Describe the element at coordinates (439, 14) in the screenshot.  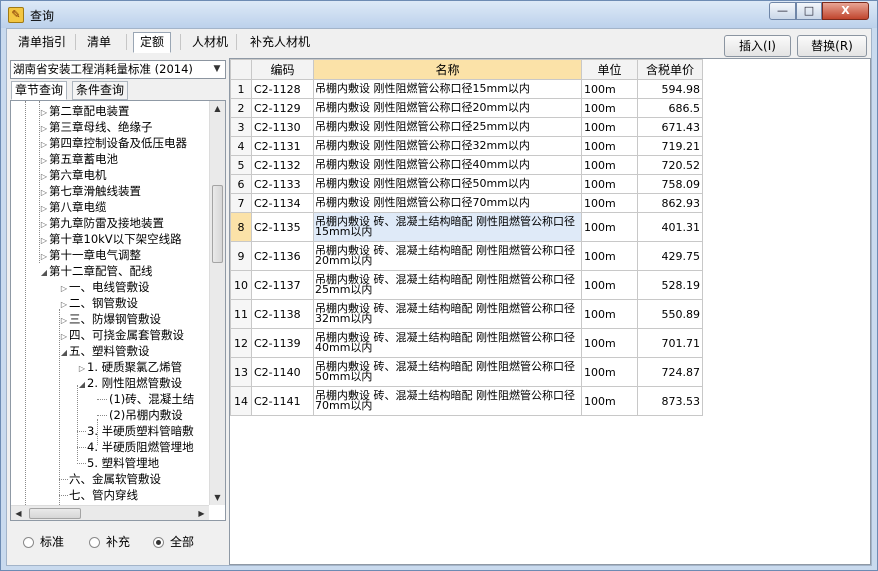
I see `title-bar: ✎ 查询 — □ X` at that location.